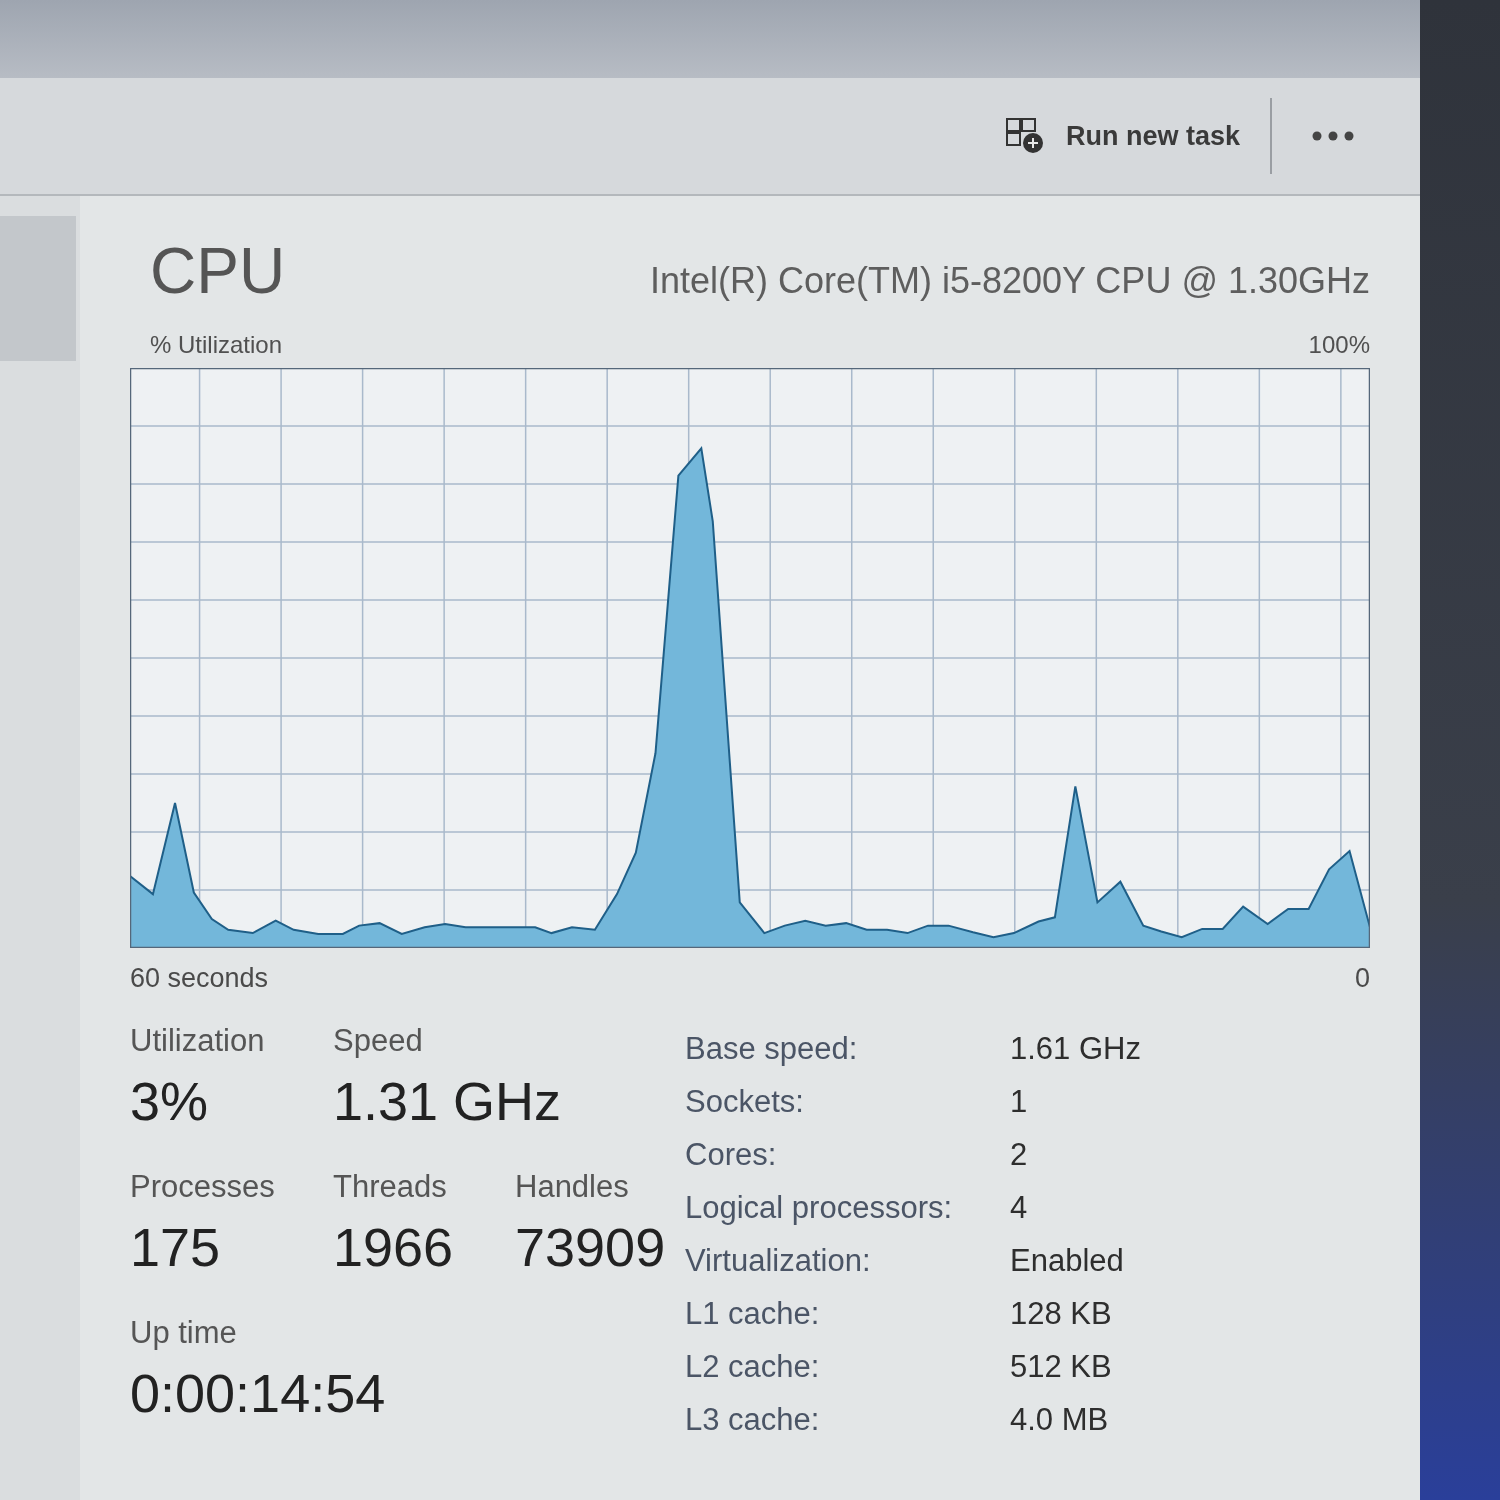 Image resolution: width=1500 pixels, height=1500 pixels. Describe the element at coordinates (183, 1333) in the screenshot. I see `stat-label: Up time` at that location.